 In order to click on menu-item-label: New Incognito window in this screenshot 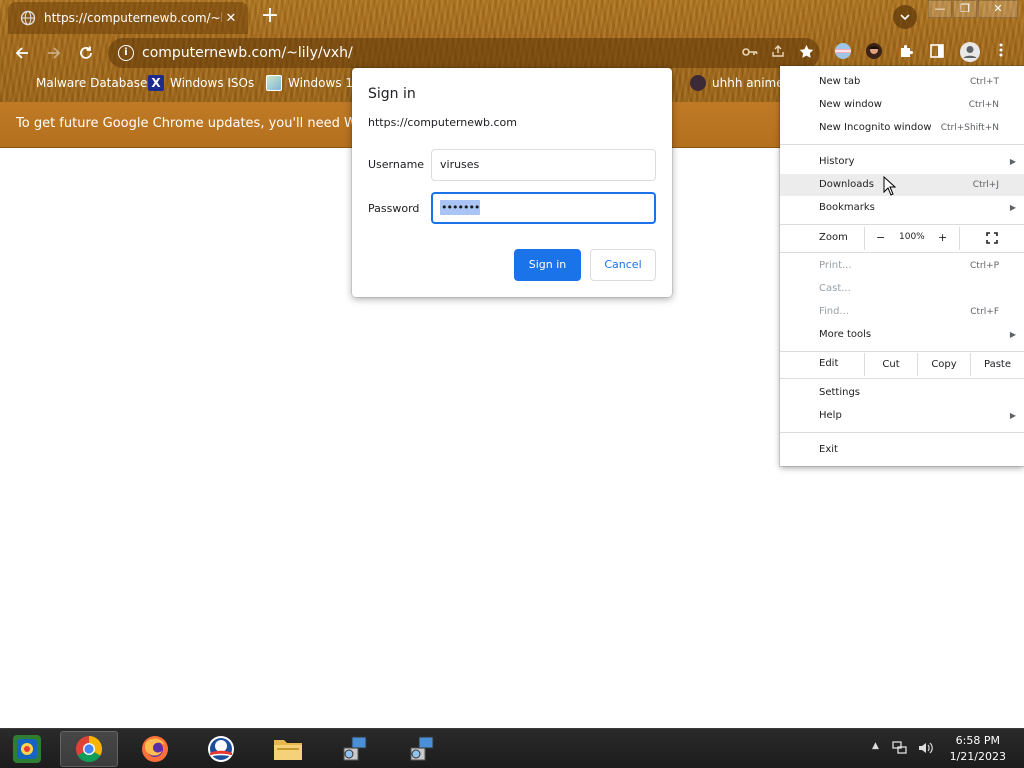, I will do `click(875, 127)`.